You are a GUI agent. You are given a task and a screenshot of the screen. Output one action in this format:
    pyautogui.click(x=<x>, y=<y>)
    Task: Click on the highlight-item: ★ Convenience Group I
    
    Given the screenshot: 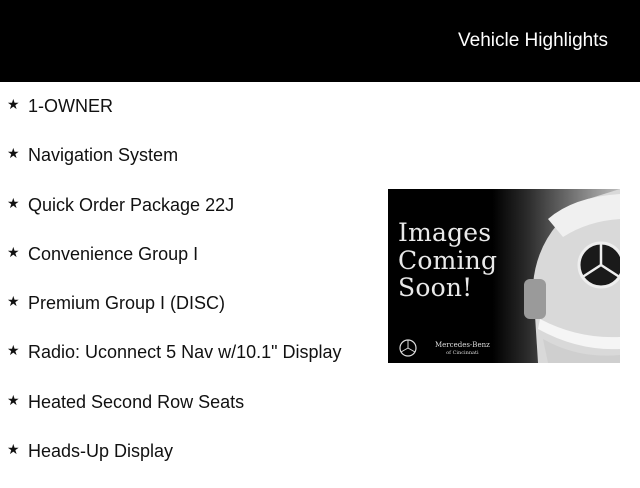 What is the action you would take?
    pyautogui.click(x=190, y=266)
    